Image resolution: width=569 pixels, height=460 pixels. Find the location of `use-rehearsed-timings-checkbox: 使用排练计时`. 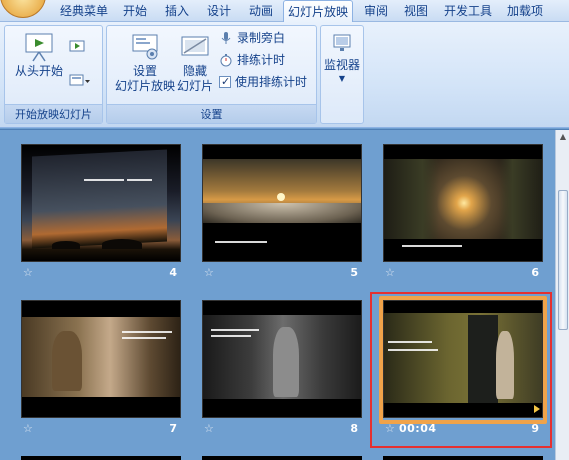

use-rehearsed-timings-checkbox: 使用排练计时 is located at coordinates (263, 82).